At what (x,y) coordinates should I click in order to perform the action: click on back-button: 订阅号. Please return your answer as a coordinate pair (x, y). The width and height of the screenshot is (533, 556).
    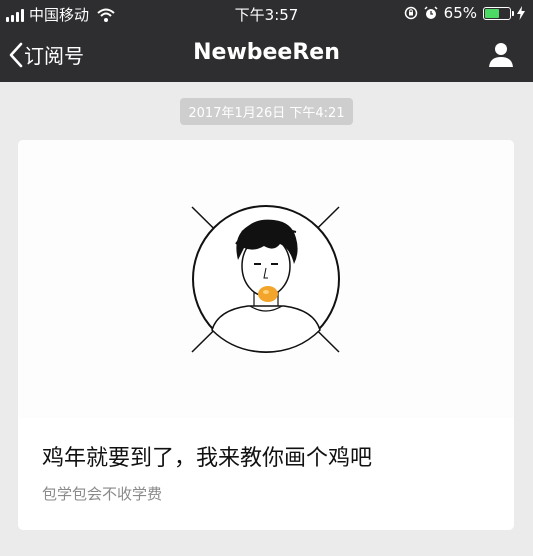
    Looking at the image, I should click on (46, 54).